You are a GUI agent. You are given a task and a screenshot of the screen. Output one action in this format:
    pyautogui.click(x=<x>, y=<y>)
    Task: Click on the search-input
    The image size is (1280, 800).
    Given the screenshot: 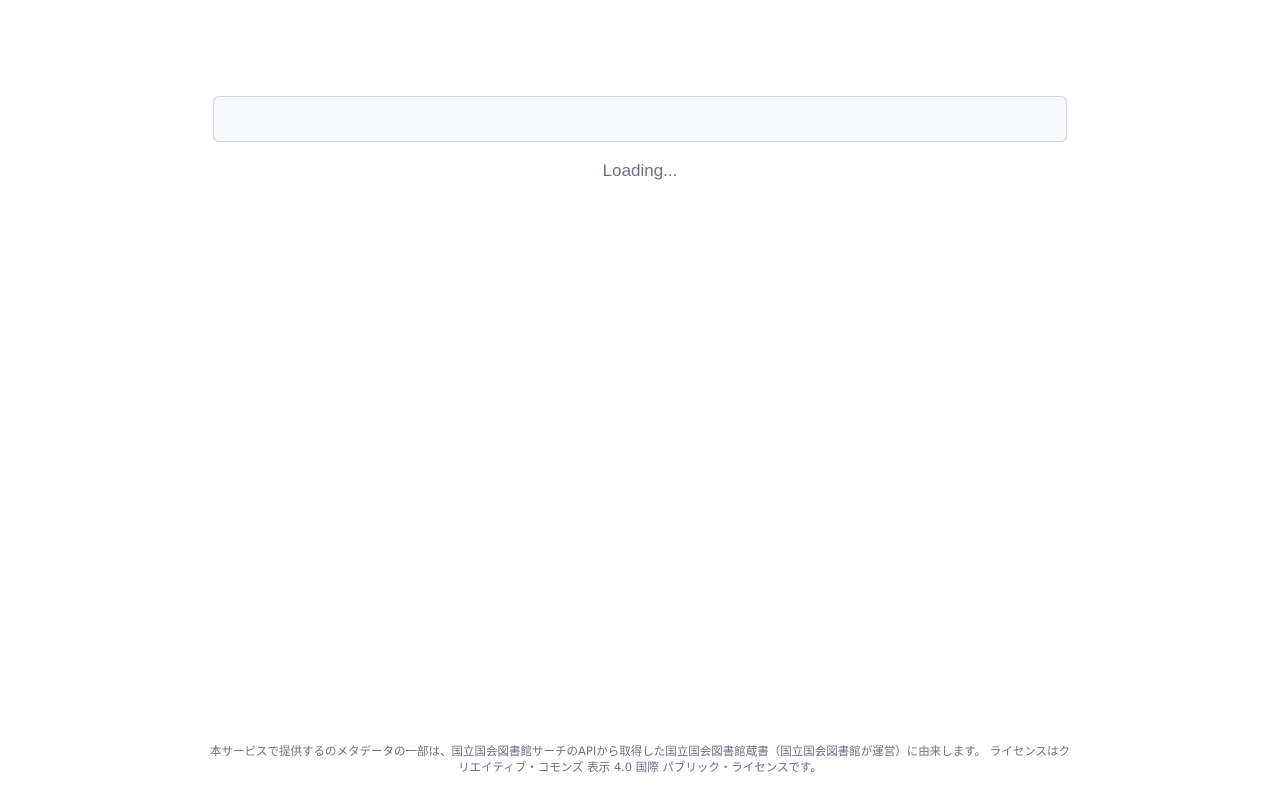 What is the action you would take?
    pyautogui.click(x=640, y=119)
    